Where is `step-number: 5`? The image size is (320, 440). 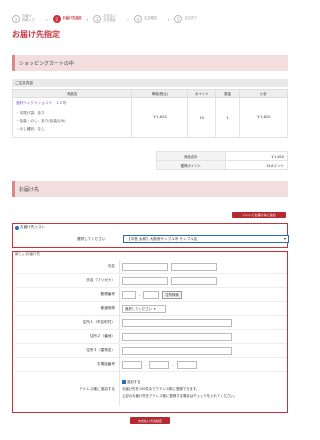 step-number: 5 is located at coordinates (178, 19).